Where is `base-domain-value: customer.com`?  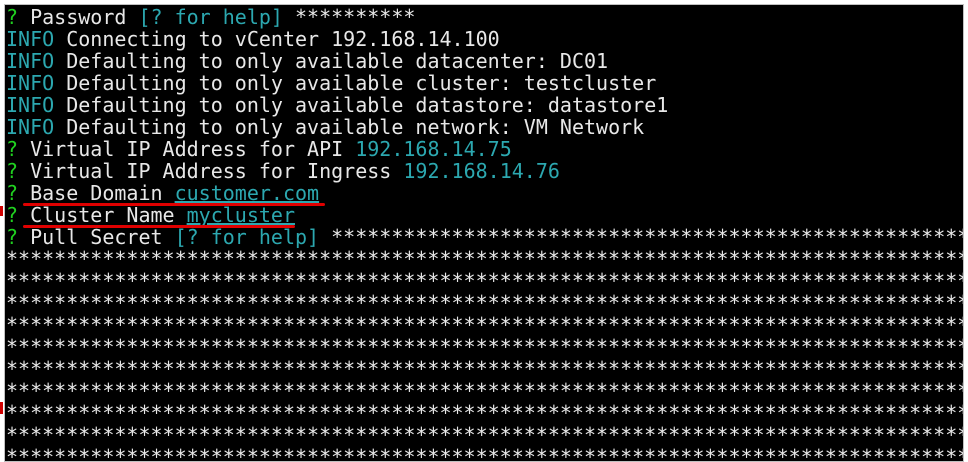 base-domain-value: customer.com is located at coordinates (247, 193).